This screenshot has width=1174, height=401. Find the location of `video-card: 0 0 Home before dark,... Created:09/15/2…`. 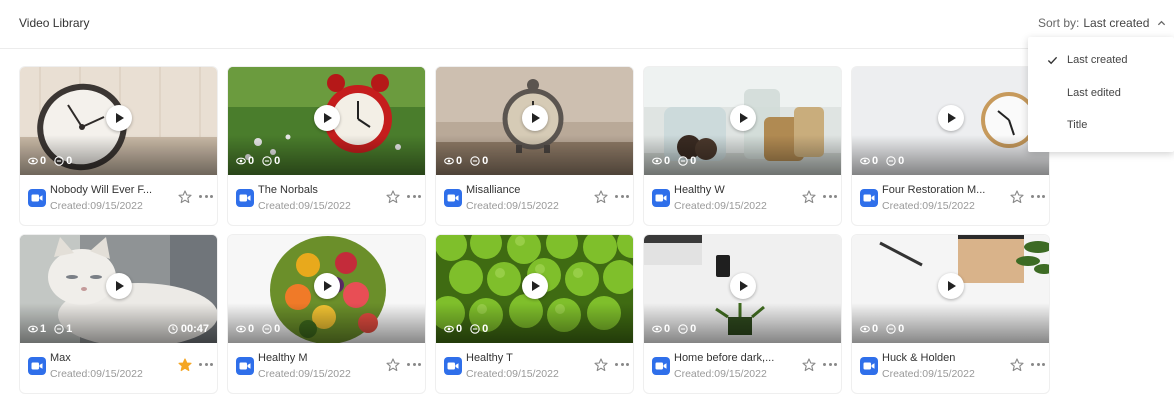

video-card: 0 0 Home before dark,... Created:09/15/2… is located at coordinates (742, 314).